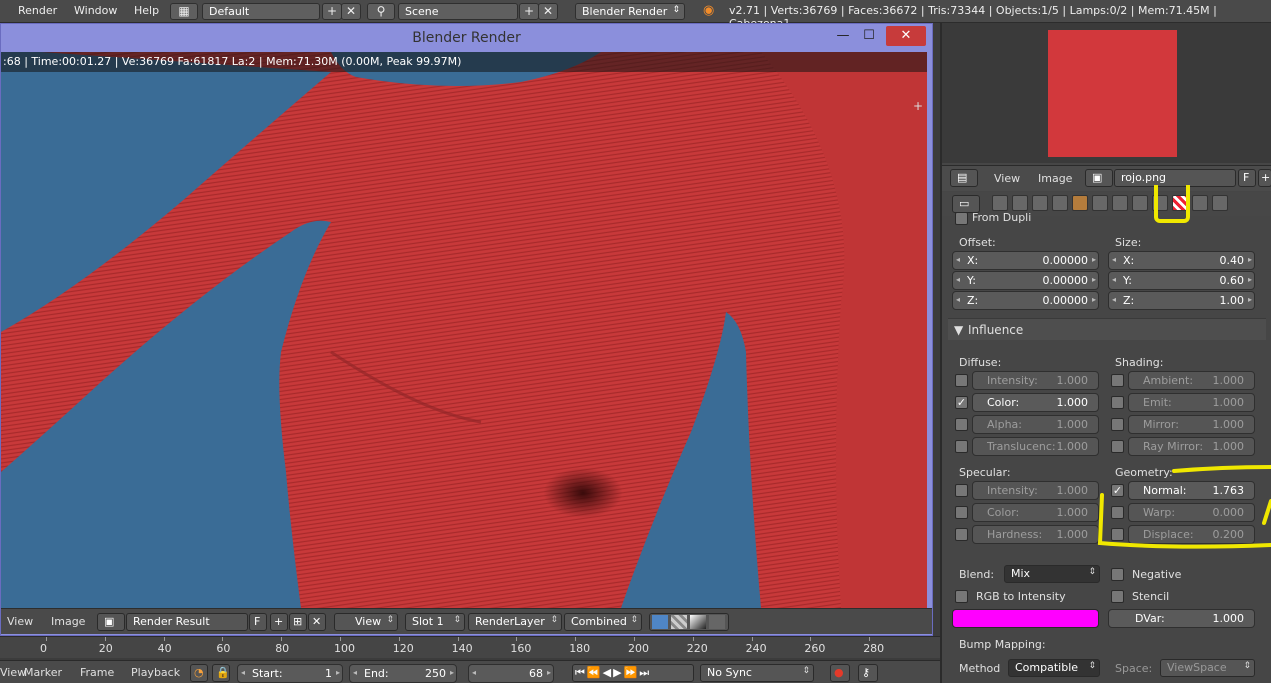 Image resolution: width=1271 pixels, height=683 pixels. What do you see at coordinates (1035, 512) in the screenshot?
I see `specular-color-field: Color: 1.000` at bounding box center [1035, 512].